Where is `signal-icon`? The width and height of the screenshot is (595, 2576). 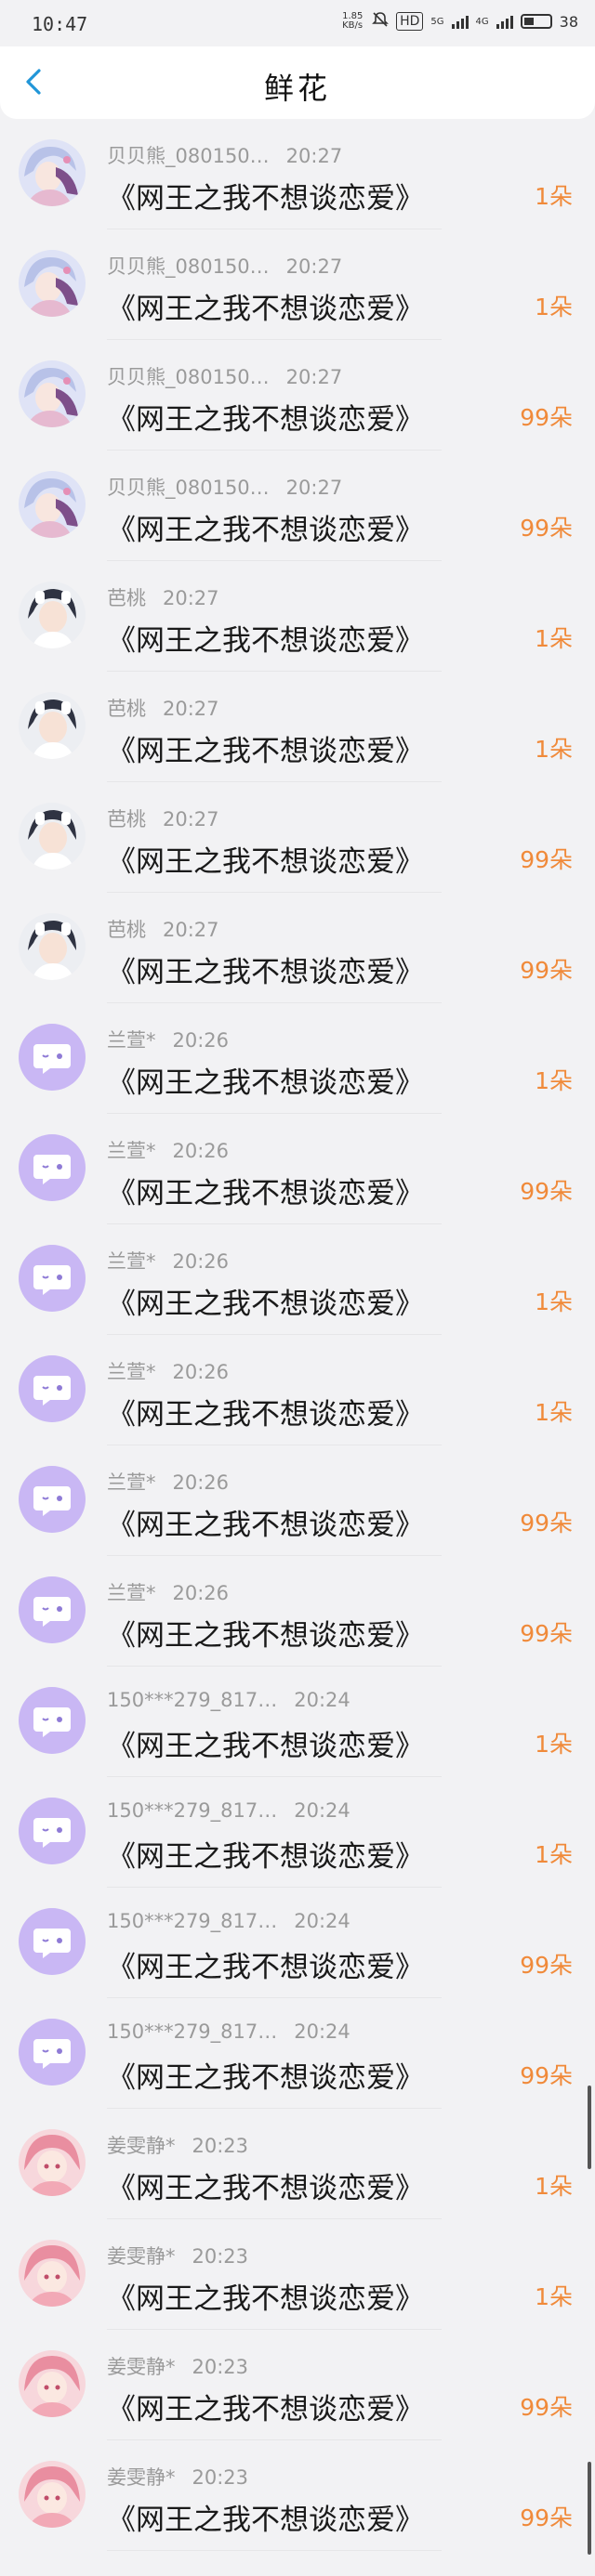 signal-icon is located at coordinates (460, 22).